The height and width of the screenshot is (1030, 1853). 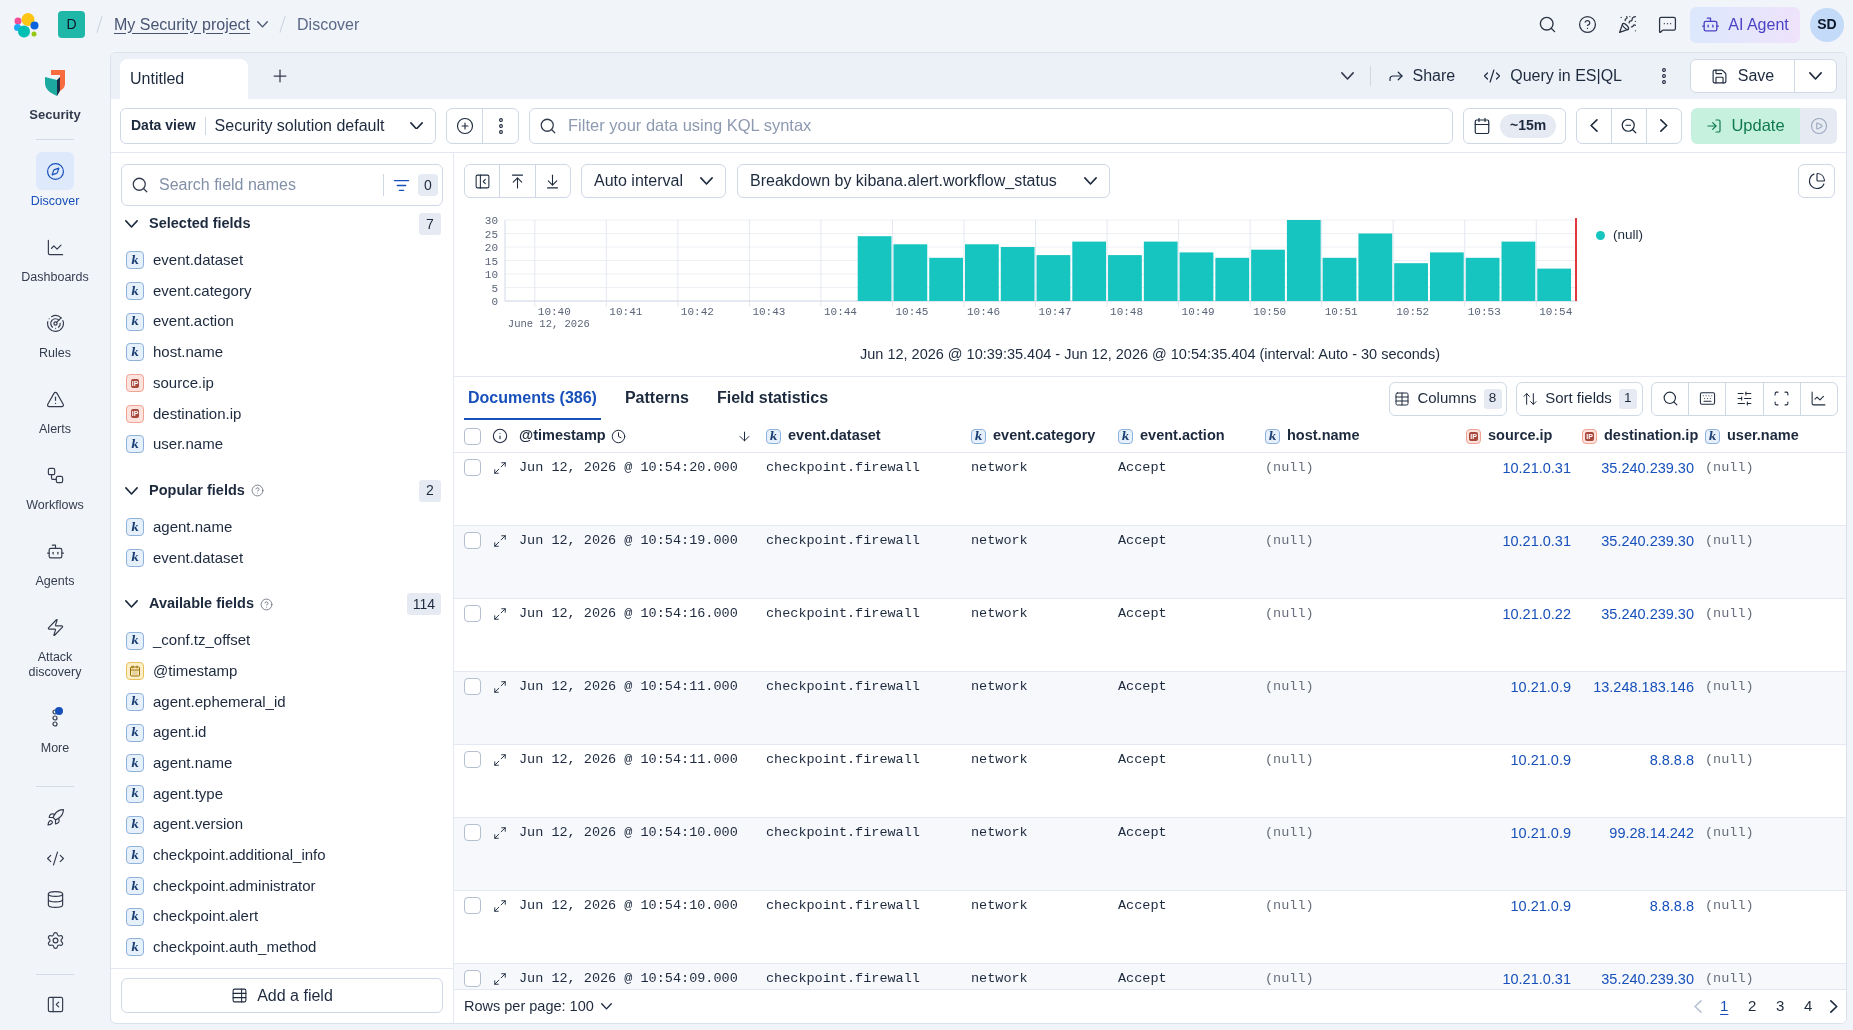 What do you see at coordinates (863, 436) in the screenshot?
I see `column-header: k event.dataset` at bounding box center [863, 436].